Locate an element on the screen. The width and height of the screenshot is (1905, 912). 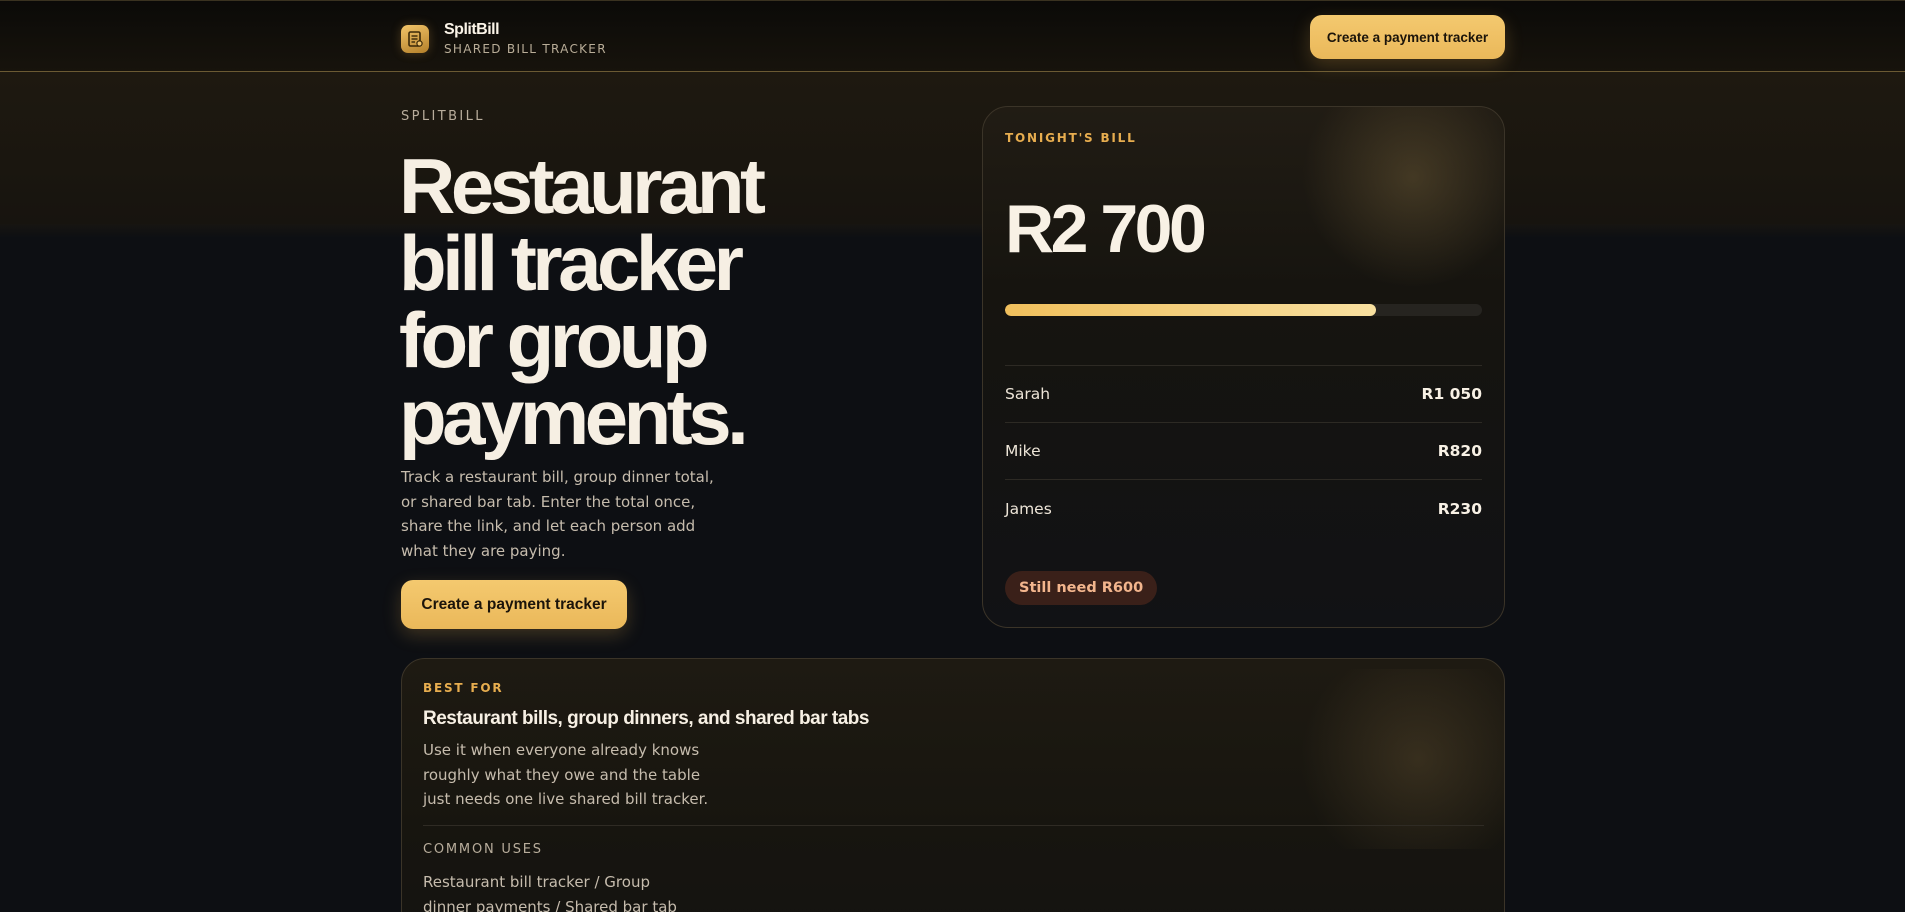
bill-card-eyebrow: TONIGHT'S BILL is located at coordinates (1071, 138).